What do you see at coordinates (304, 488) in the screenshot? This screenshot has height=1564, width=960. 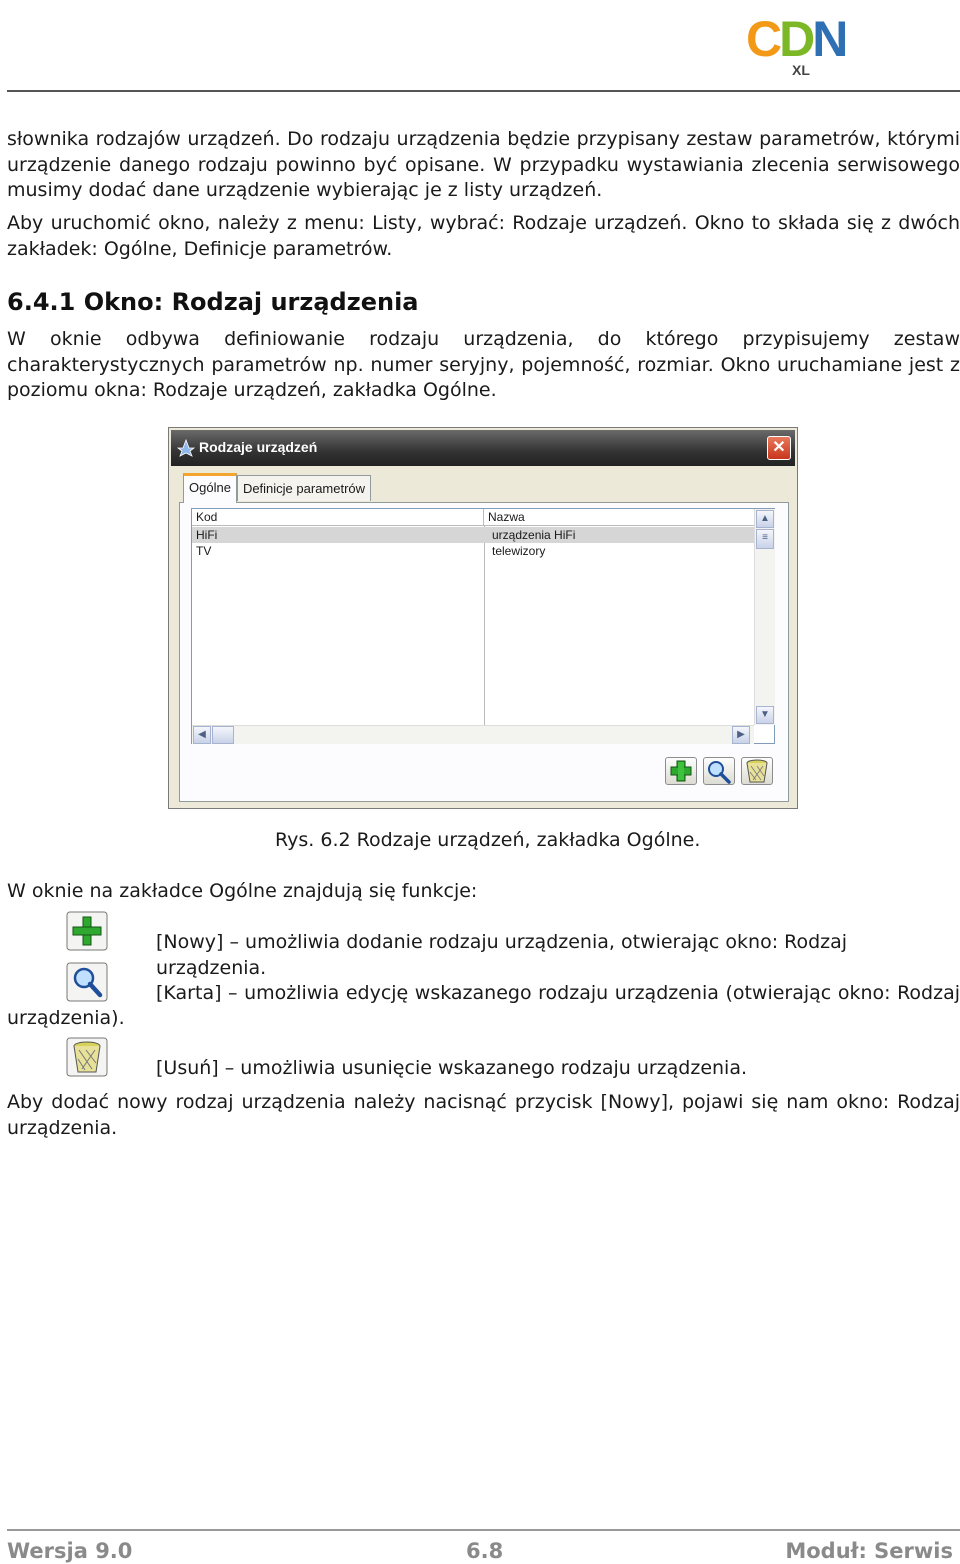 I see `tab-definicje-parametrow: Definicje parametrów` at bounding box center [304, 488].